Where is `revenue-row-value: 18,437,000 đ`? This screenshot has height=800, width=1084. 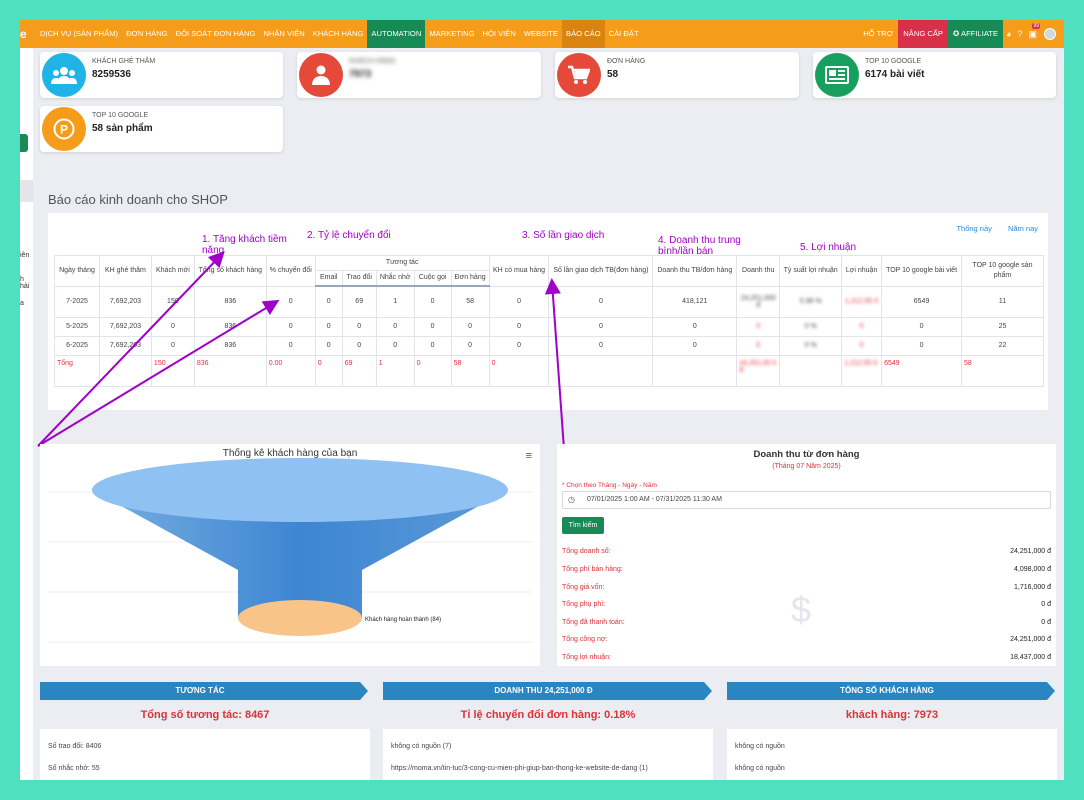
revenue-row-value: 18,437,000 đ is located at coordinates (1030, 657).